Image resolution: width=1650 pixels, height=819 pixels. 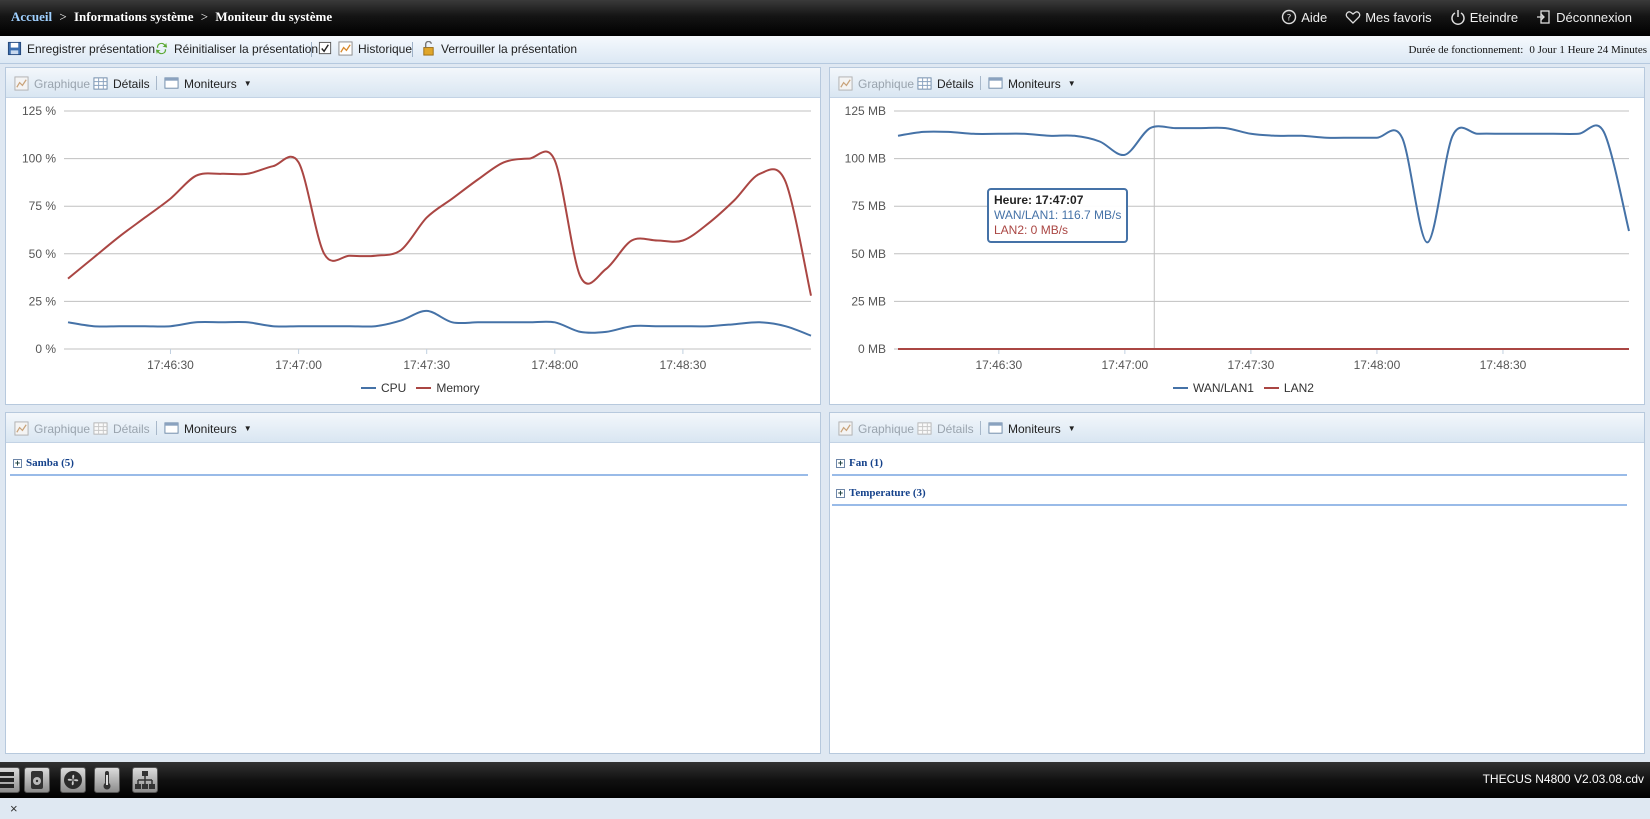 What do you see at coordinates (1588, 50) in the screenshot?
I see `uptime-value: 0 Jour 1 Heure 24 Minutes` at bounding box center [1588, 50].